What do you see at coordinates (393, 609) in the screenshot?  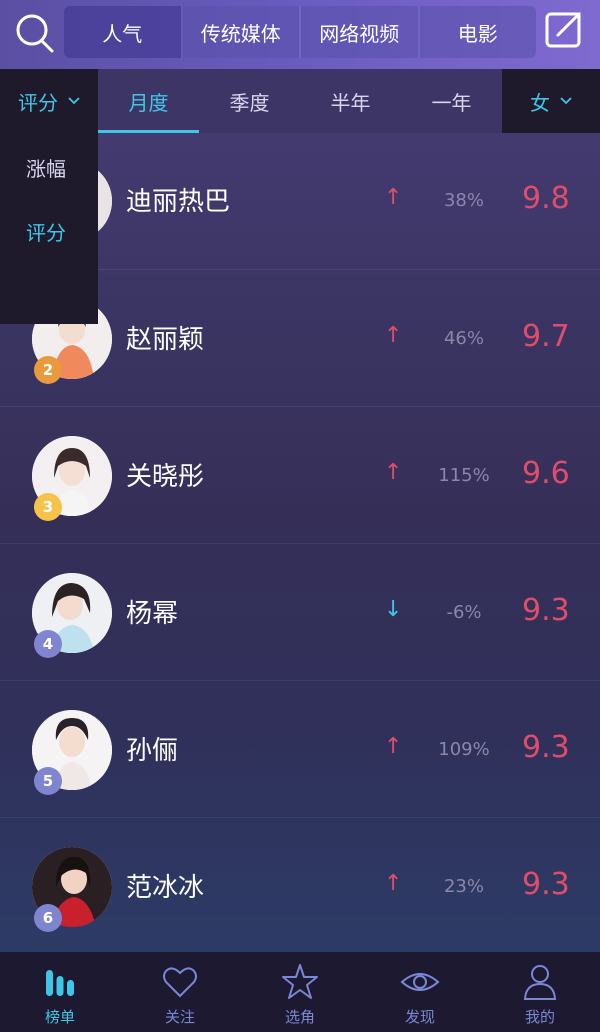 I see `trend-down-icon: ↓` at bounding box center [393, 609].